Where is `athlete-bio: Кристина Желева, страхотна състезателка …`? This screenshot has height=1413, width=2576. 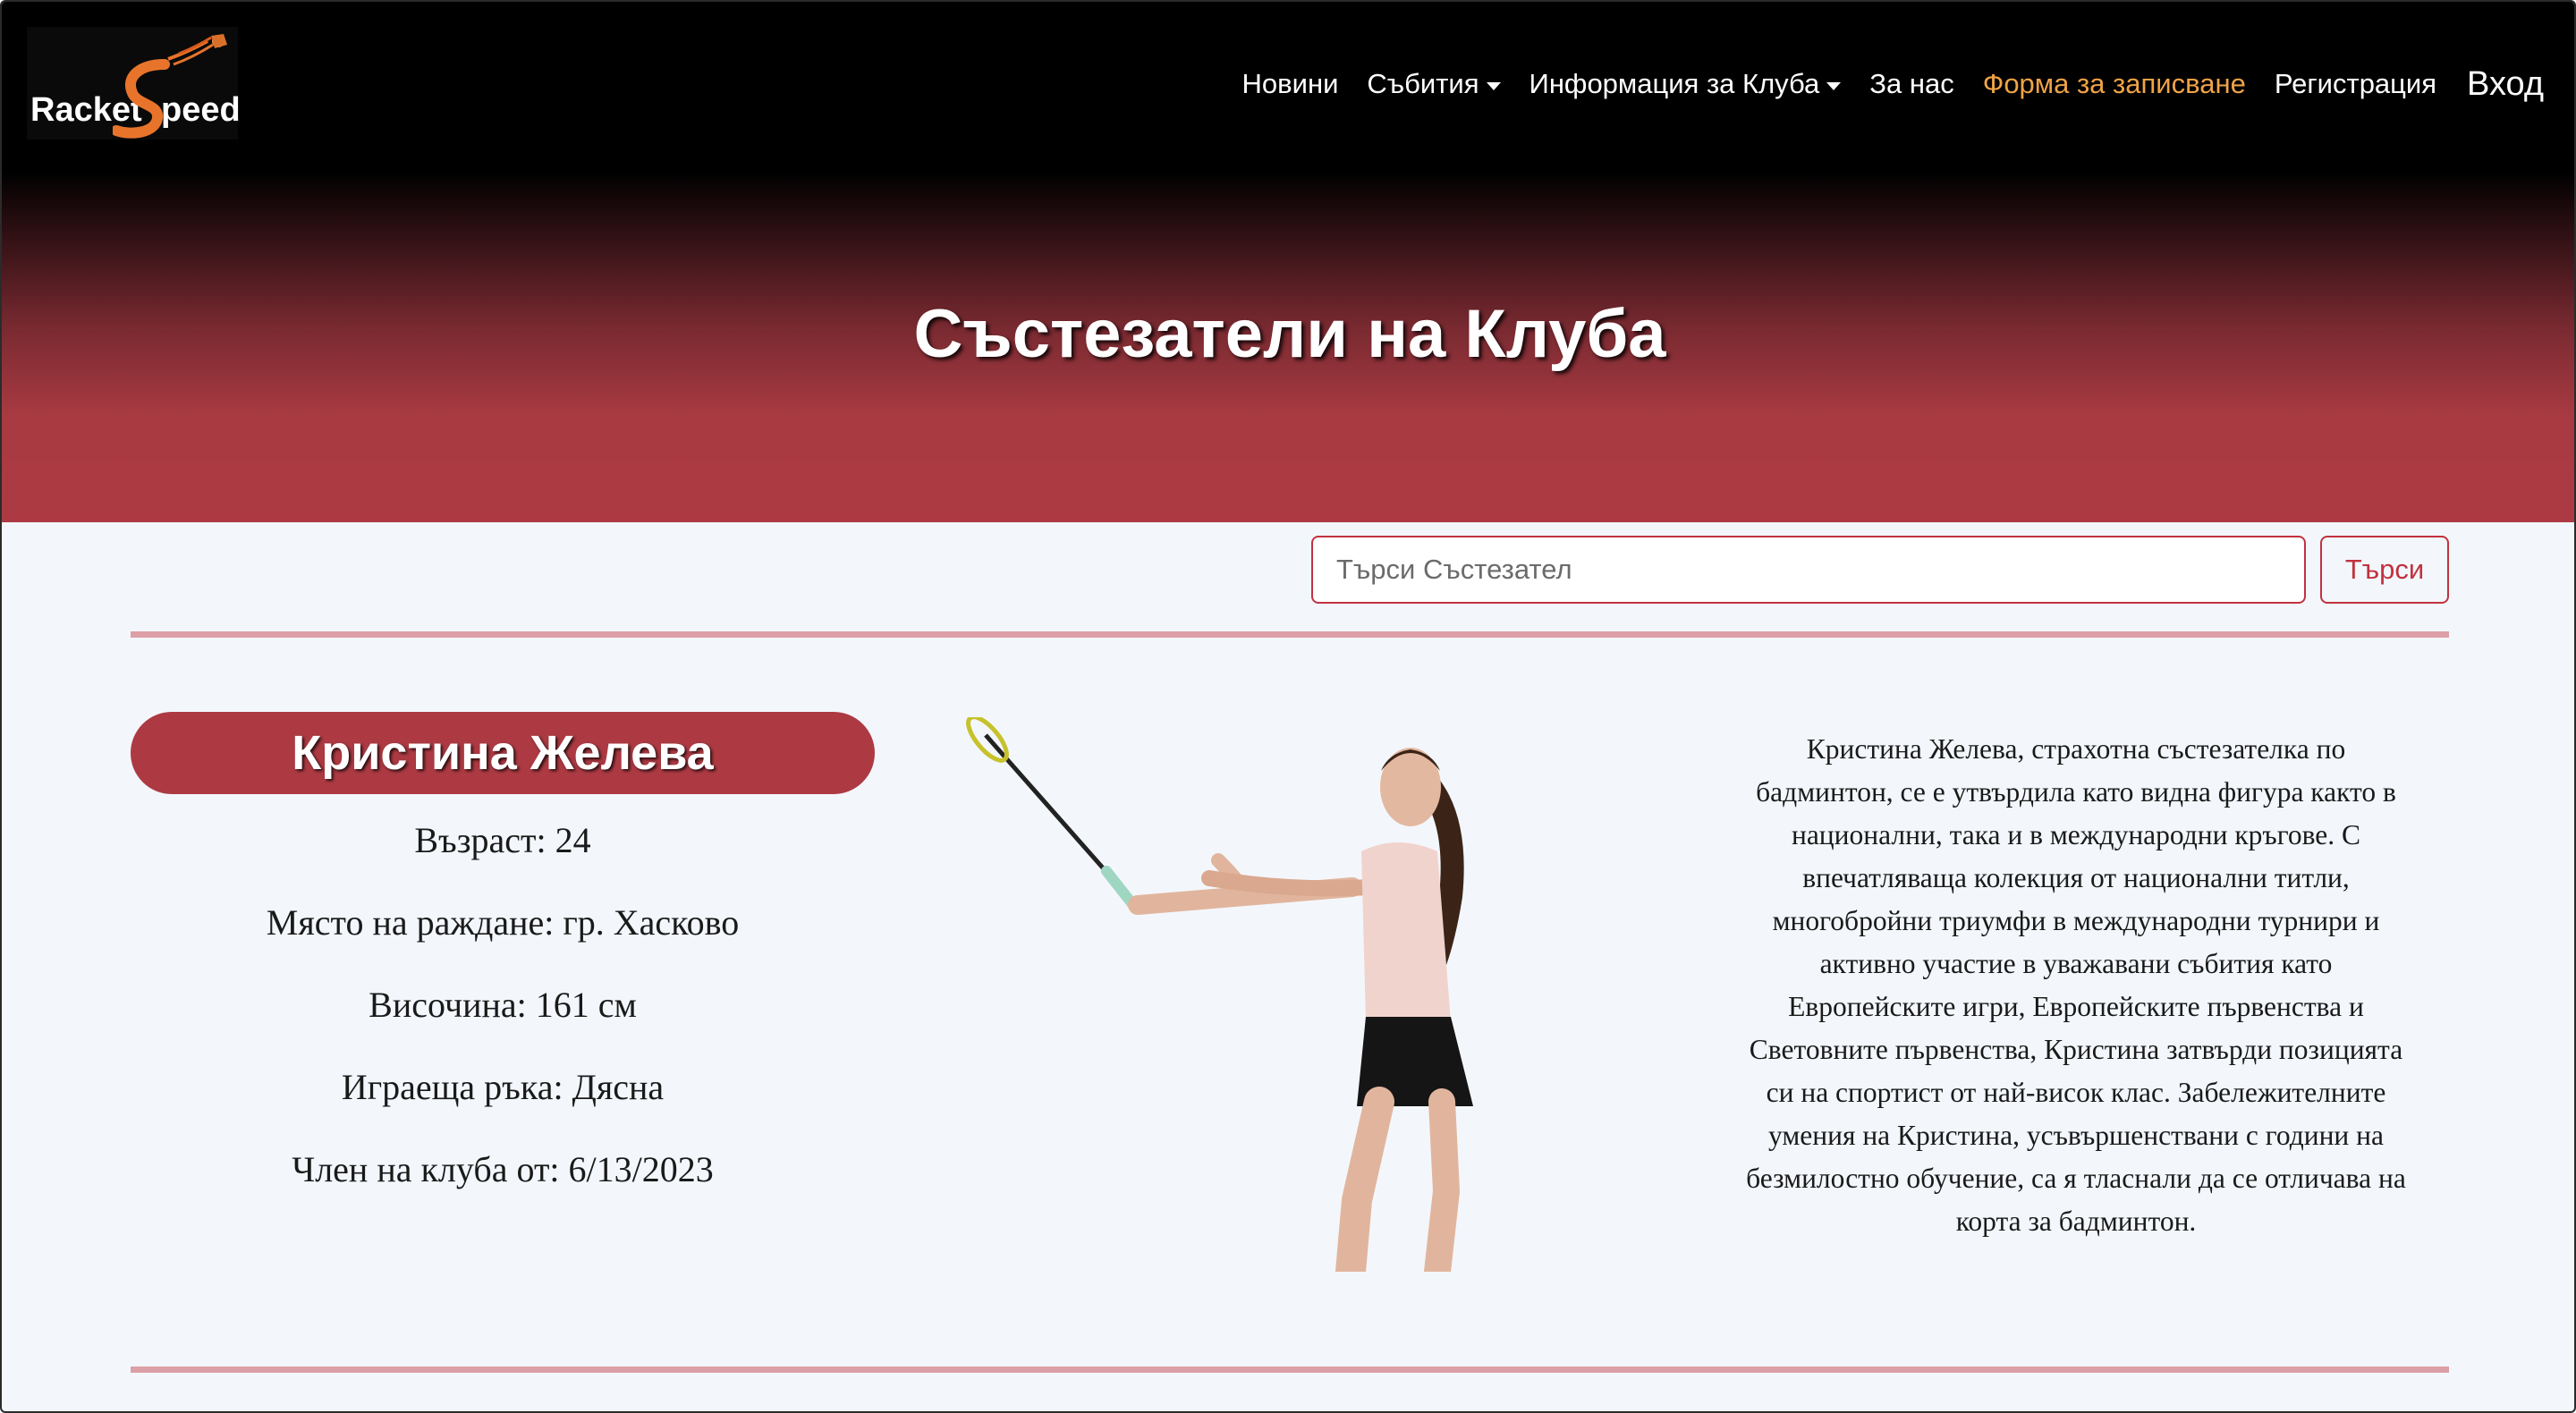 athlete-bio: Кристина Желева, страхотна състезателка … is located at coordinates (2076, 985).